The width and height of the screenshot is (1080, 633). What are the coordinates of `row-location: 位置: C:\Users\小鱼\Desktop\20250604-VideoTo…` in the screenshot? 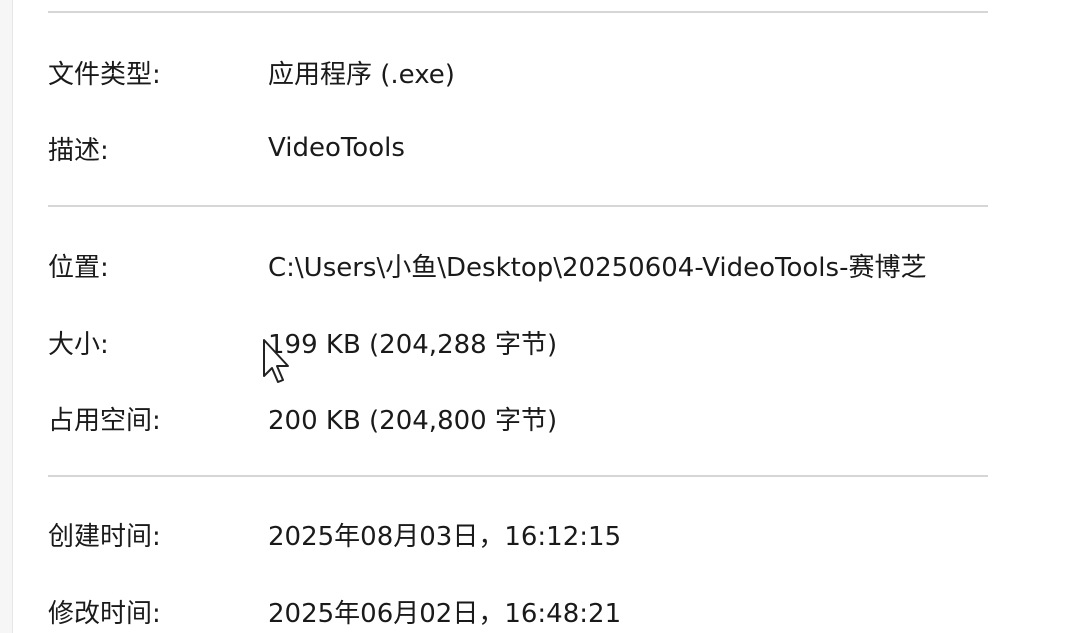 It's located at (518, 265).